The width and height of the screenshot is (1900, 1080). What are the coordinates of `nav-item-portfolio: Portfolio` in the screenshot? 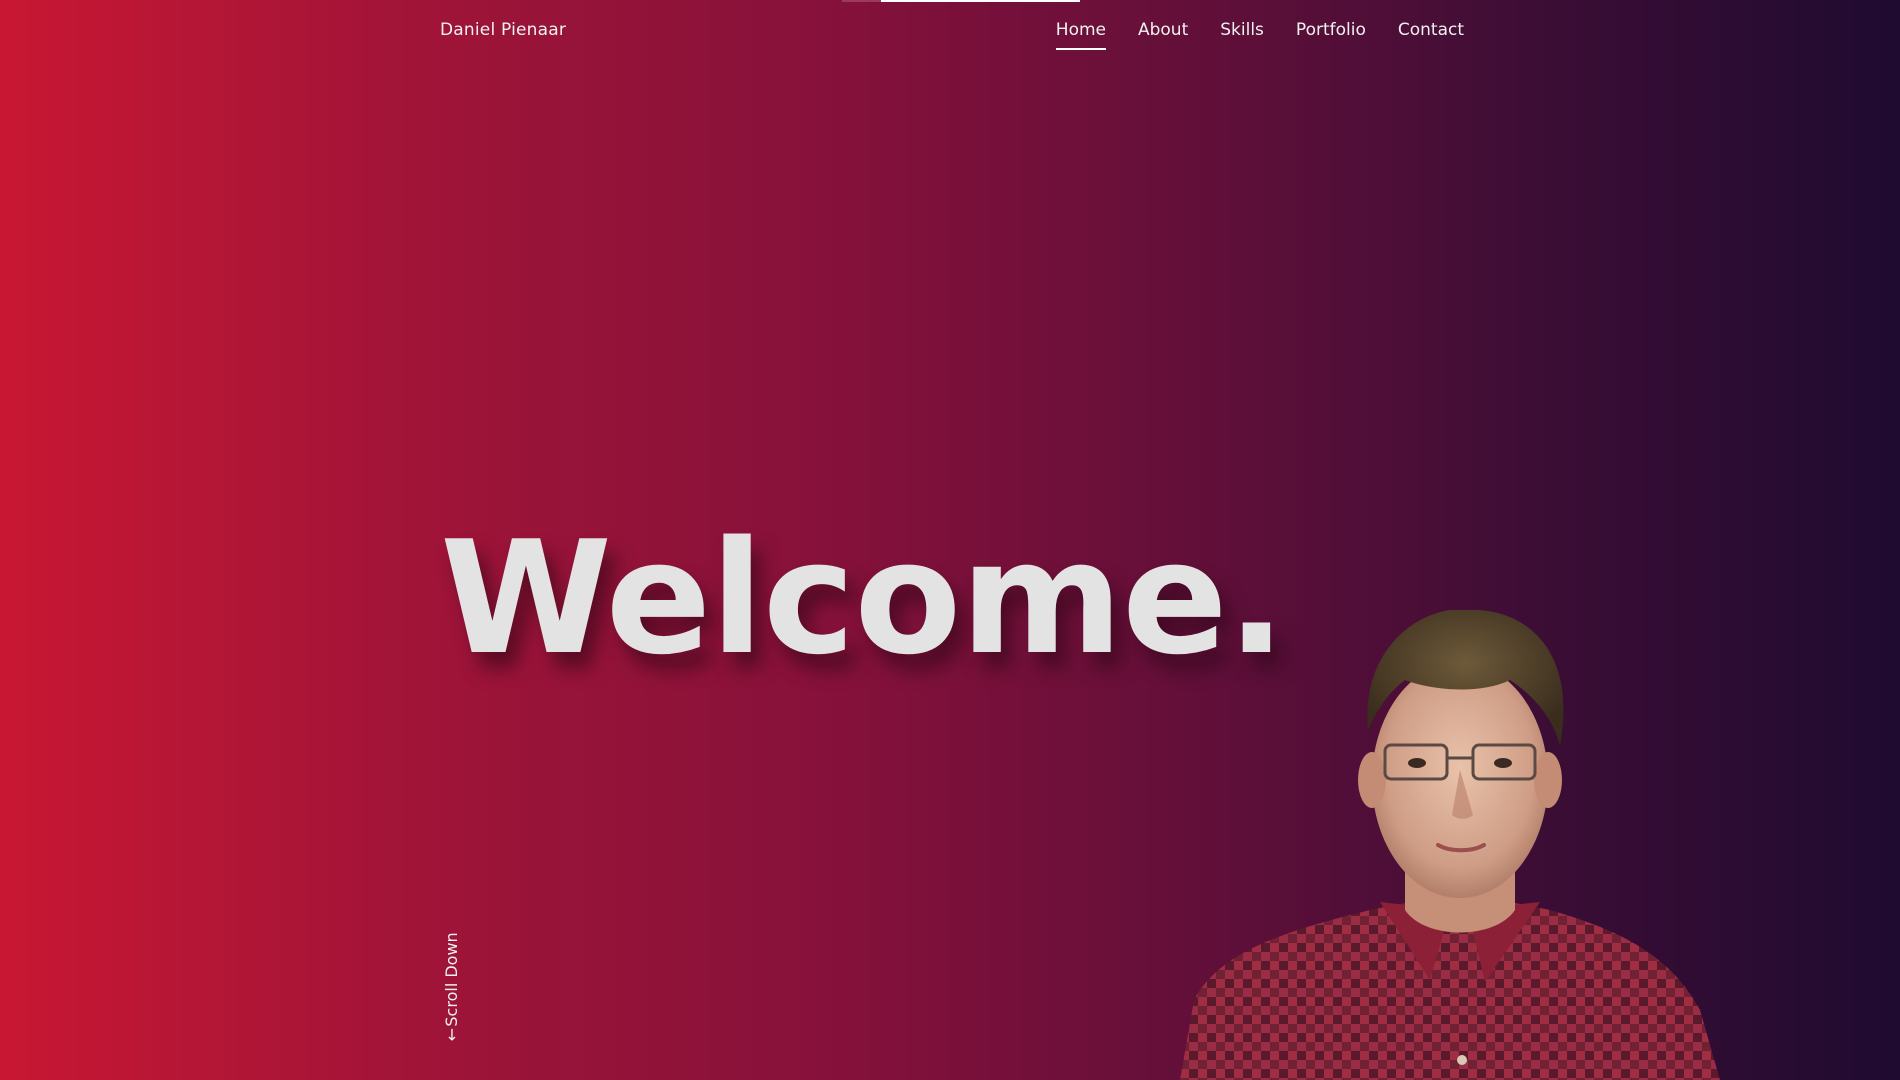 It's located at (1331, 35).